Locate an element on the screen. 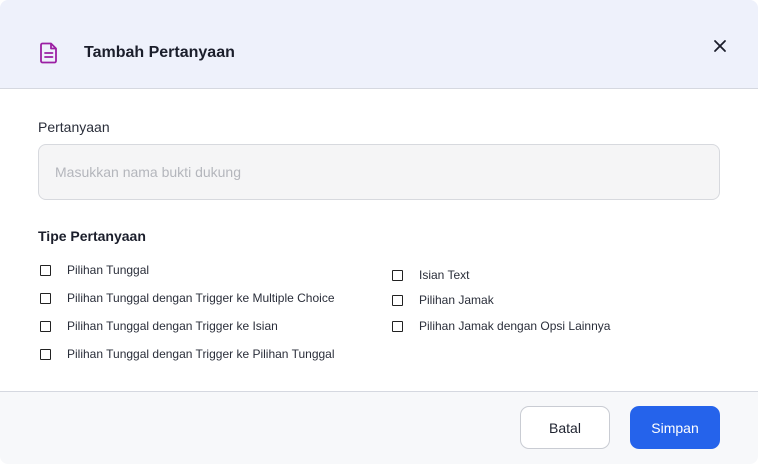 This screenshot has height=464, width=758. question-type-title: Tipe Pertanyaan is located at coordinates (92, 236).